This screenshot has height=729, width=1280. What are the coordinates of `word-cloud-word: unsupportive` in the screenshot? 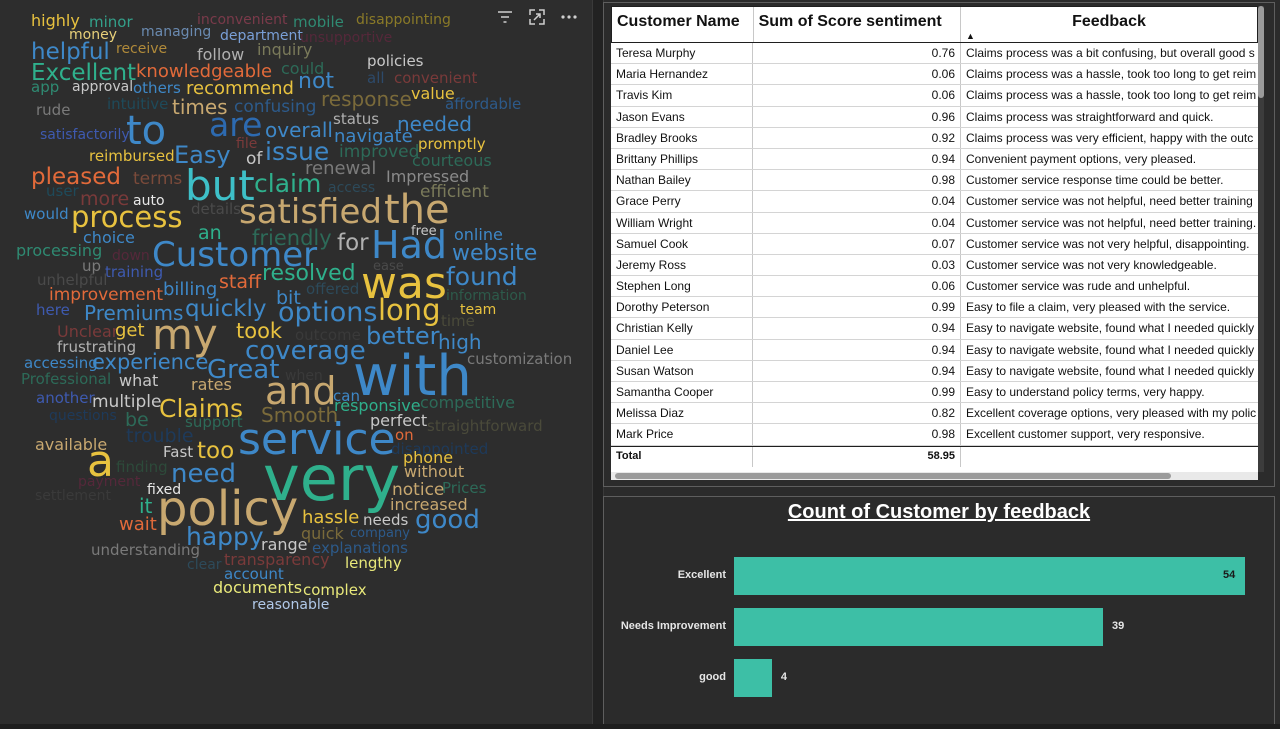 It's located at (346, 38).